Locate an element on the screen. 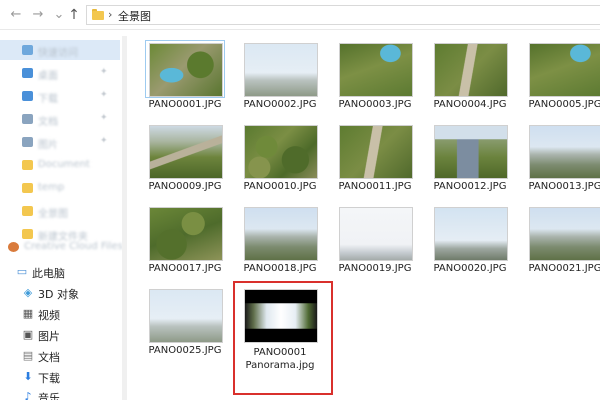 The height and width of the screenshot is (400, 600). video-icon: ▦ is located at coordinates (28, 313).